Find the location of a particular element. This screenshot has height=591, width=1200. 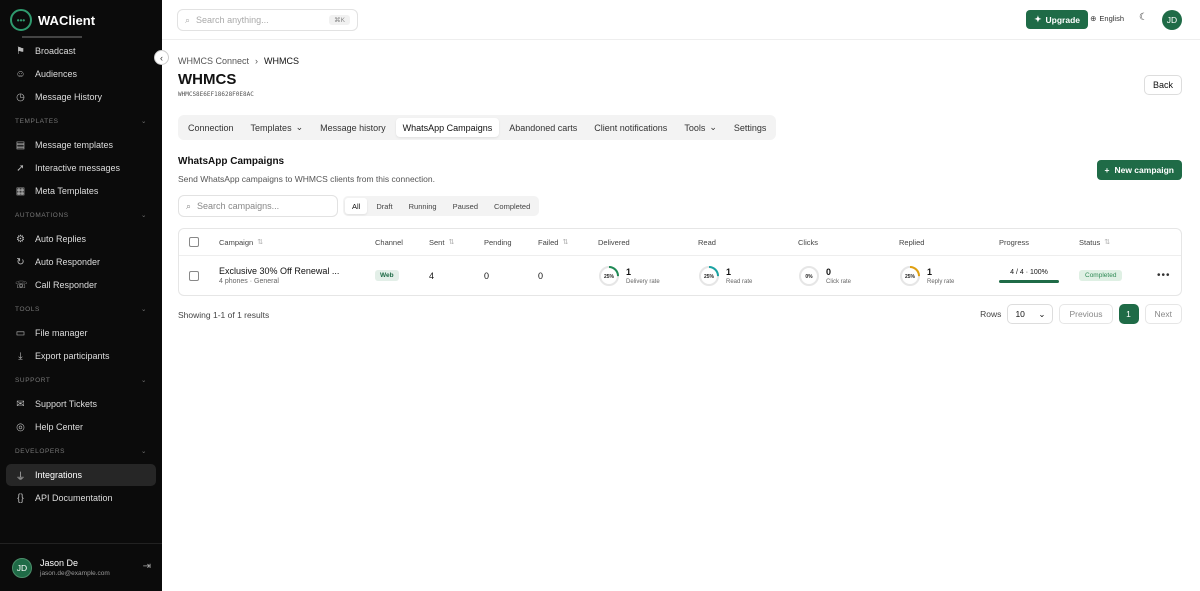

channel-cell: Web is located at coordinates (387, 275).